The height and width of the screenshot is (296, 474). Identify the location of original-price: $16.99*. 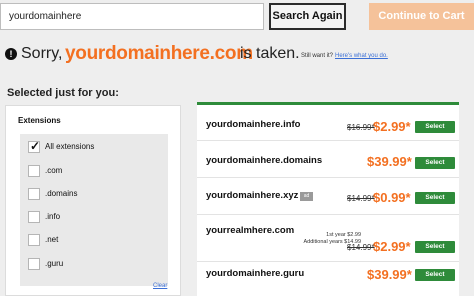
(361, 127).